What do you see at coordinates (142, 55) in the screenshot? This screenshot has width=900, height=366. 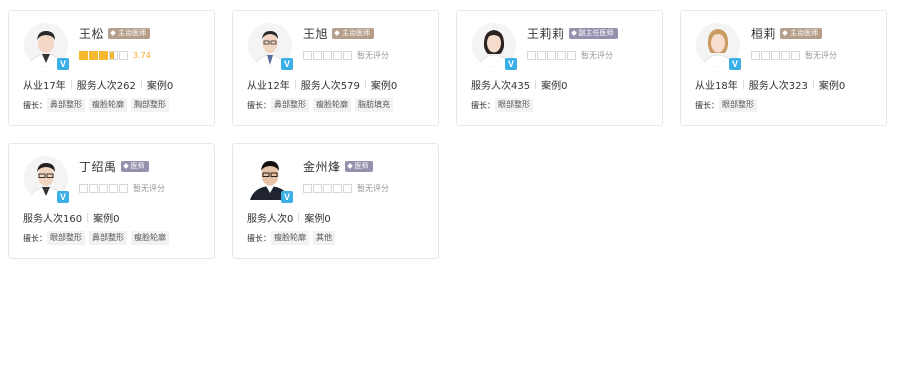 I see `rating-score: 3.74` at bounding box center [142, 55].